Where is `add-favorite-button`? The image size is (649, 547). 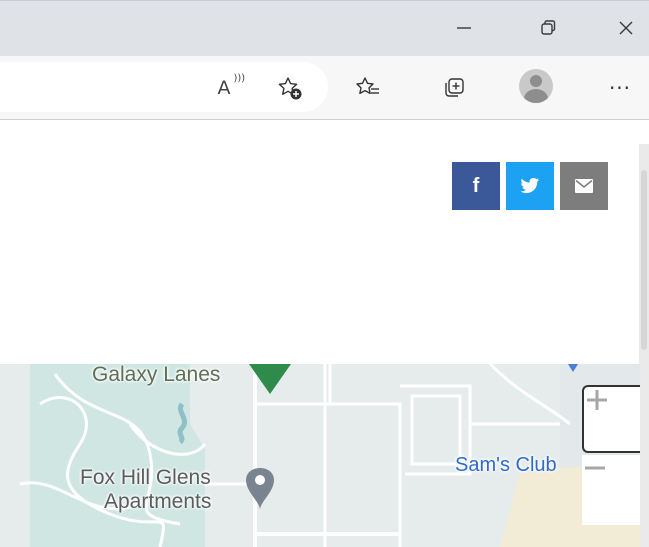
add-favorite-button is located at coordinates (290, 88).